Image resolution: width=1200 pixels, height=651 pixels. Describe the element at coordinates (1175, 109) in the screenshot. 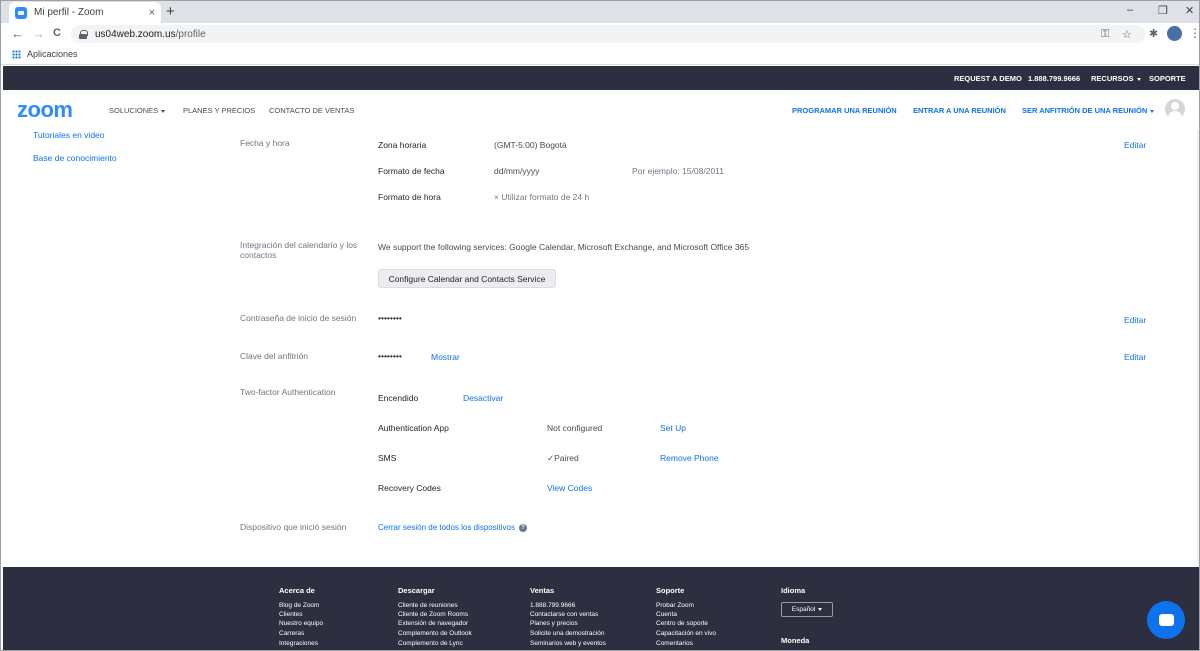

I see `user-avatar` at that location.